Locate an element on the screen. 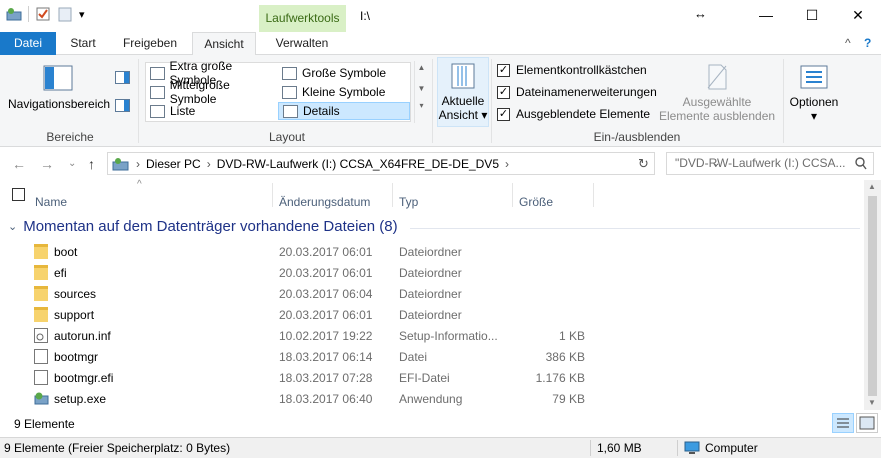 The height and width of the screenshot is (458, 881). refresh-icon: ↻ is located at coordinates (643, 164).